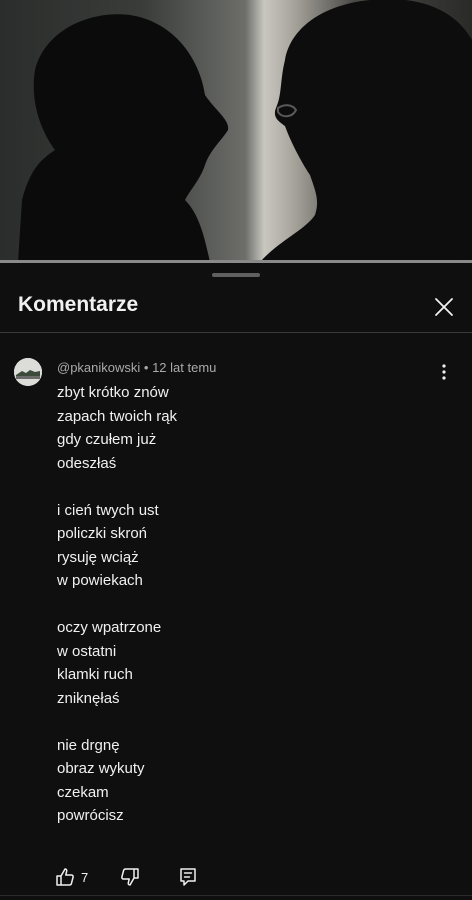  I want to click on thumb-down-icon, so click(130, 877).